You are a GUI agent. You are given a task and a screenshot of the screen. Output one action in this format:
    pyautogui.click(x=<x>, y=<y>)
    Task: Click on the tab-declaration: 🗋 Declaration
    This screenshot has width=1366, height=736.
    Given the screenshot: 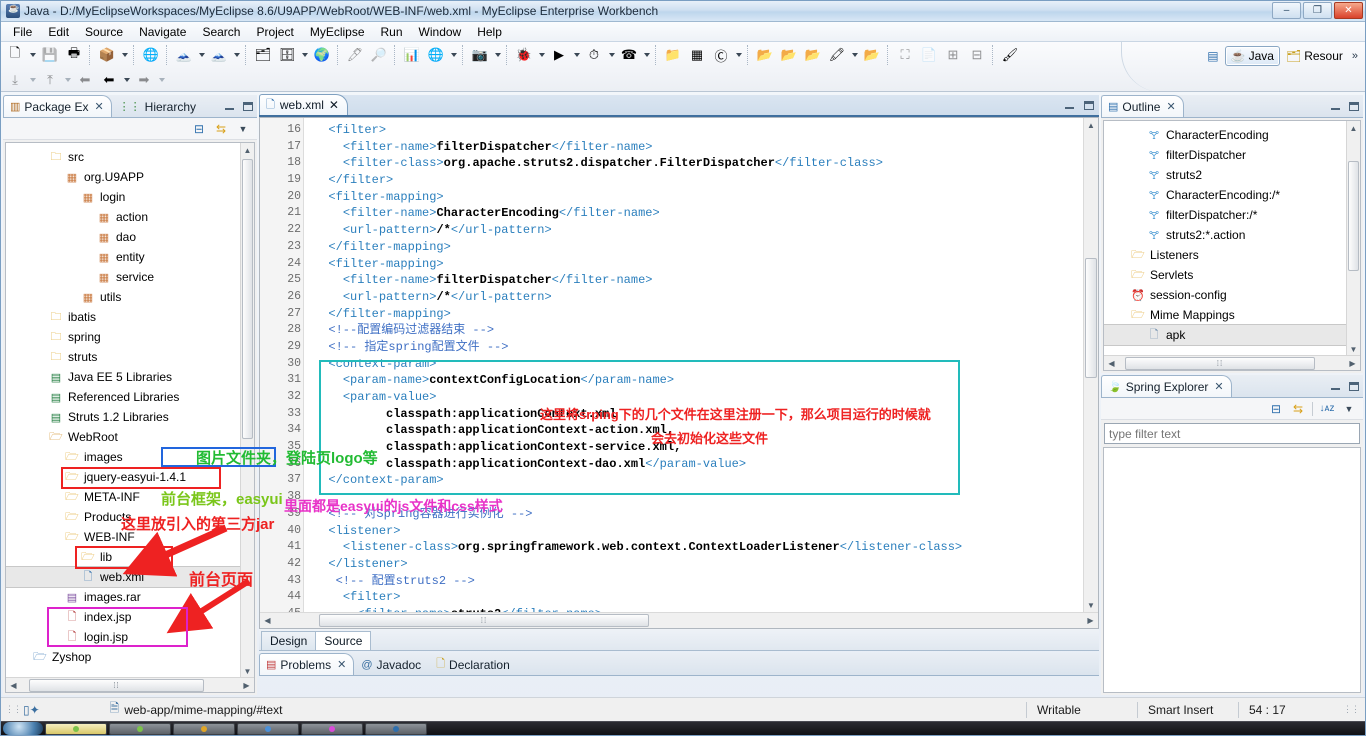 What is the action you would take?
    pyautogui.click(x=473, y=664)
    